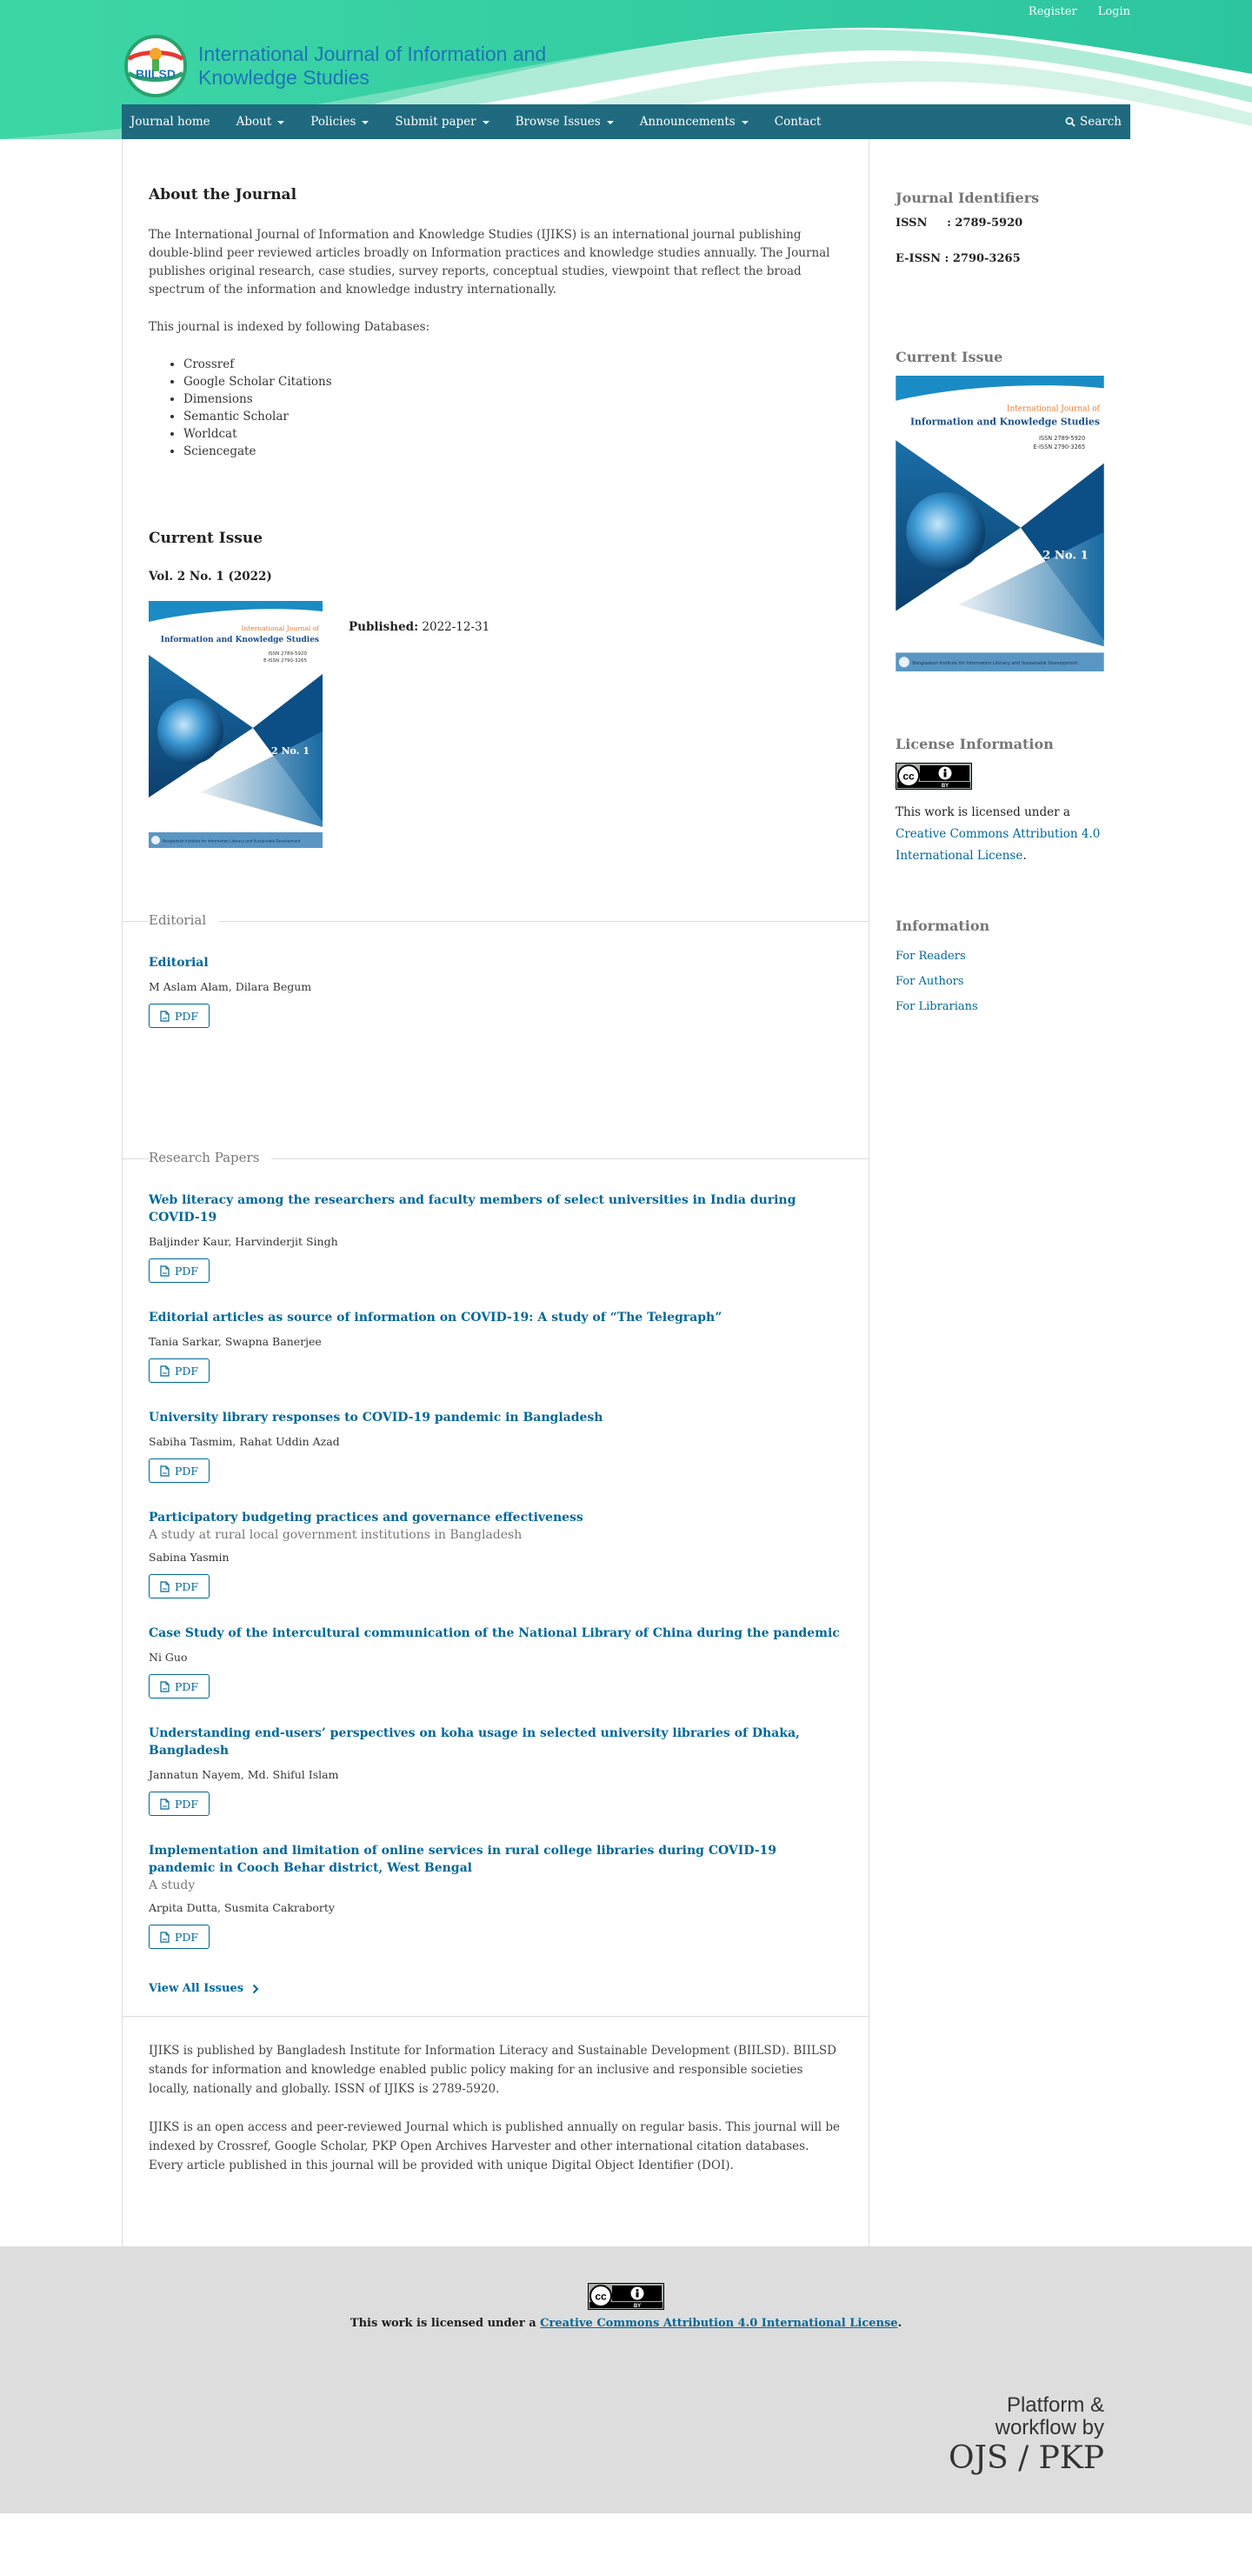 The image size is (1252, 2576). Describe the element at coordinates (968, 198) in the screenshot. I see `identifiers-title: Journal Identifiers` at that location.